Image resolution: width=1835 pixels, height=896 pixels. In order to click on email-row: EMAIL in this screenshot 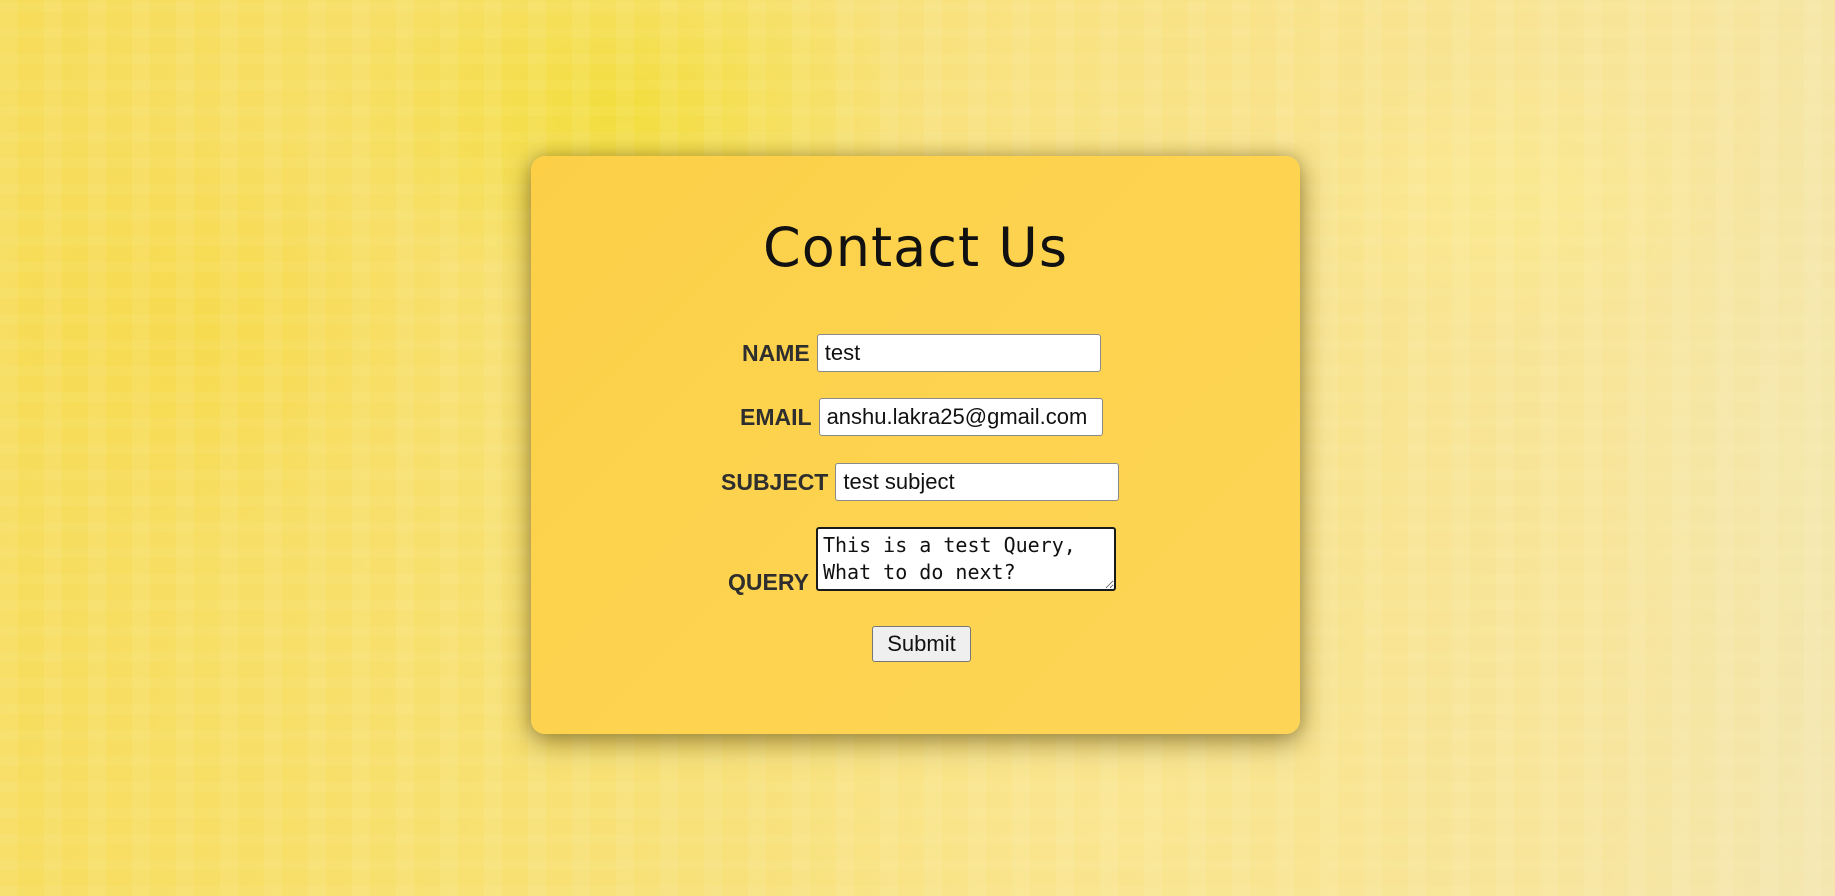, I will do `click(921, 417)`.